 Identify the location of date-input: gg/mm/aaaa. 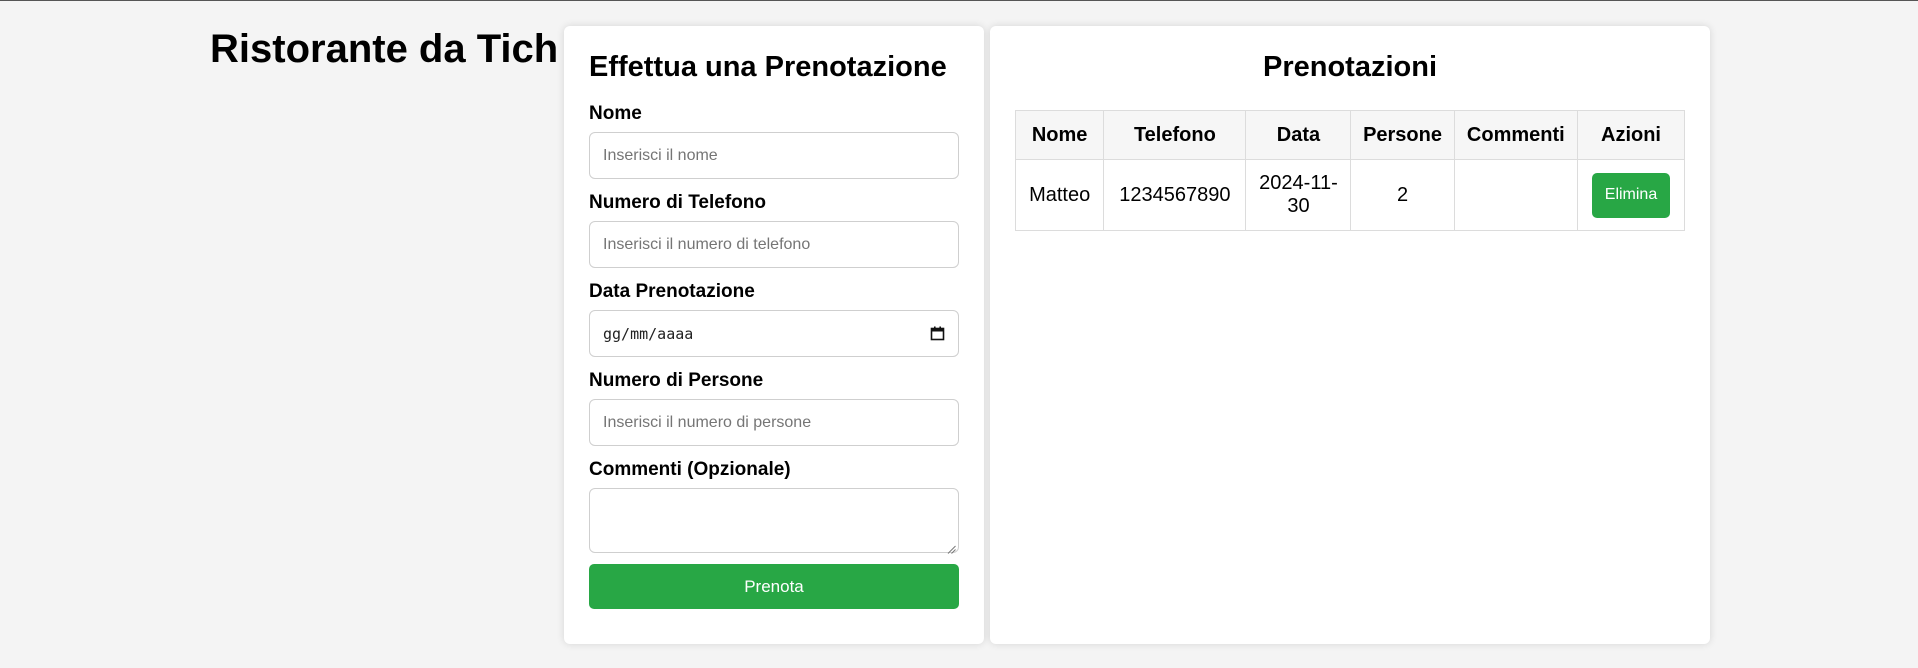
(774, 333).